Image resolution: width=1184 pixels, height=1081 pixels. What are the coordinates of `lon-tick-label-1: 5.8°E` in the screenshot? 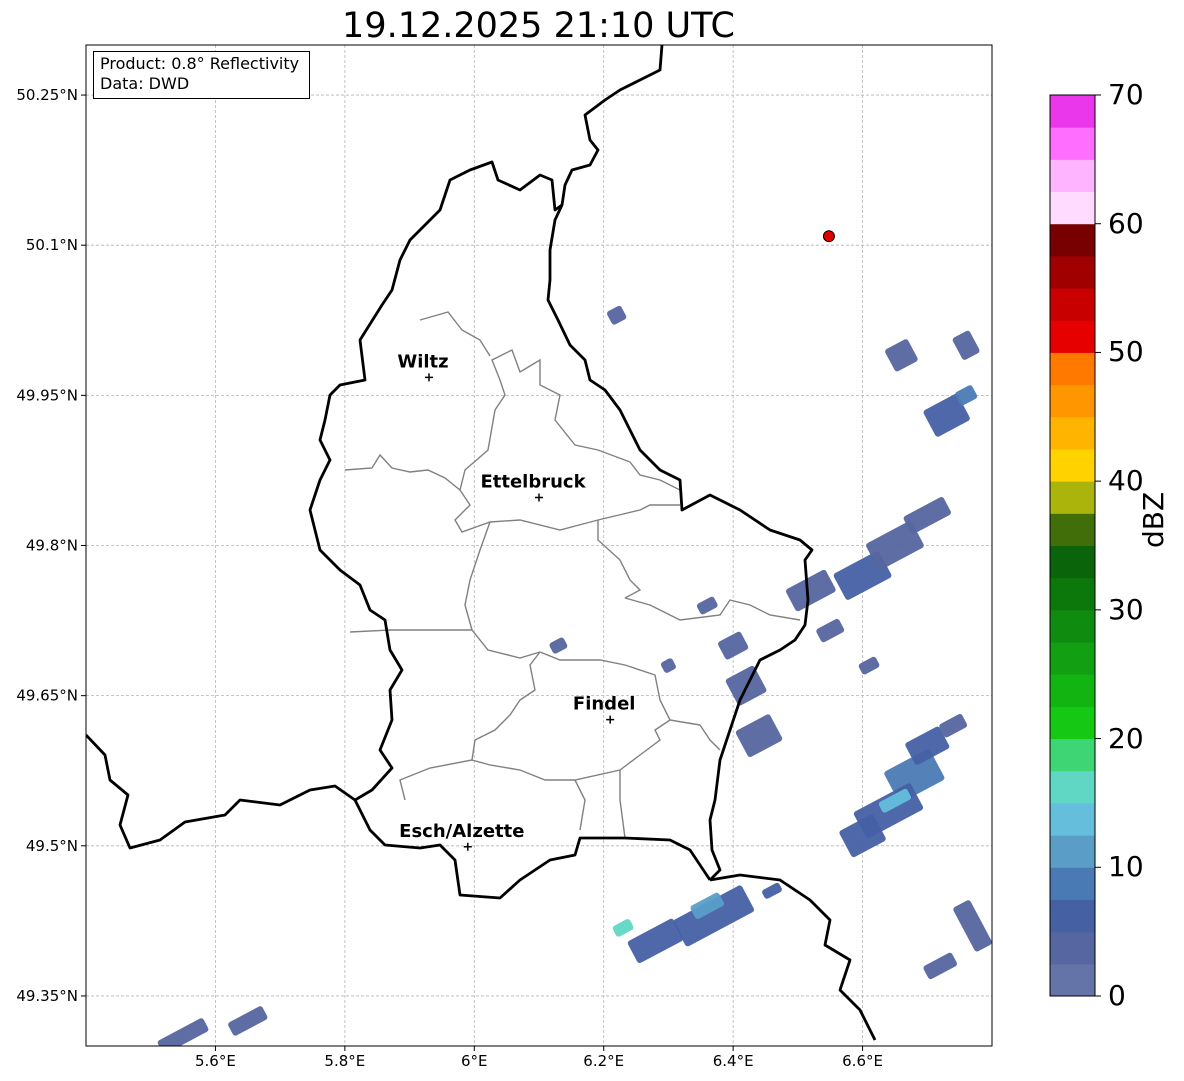 It's located at (344, 1061).